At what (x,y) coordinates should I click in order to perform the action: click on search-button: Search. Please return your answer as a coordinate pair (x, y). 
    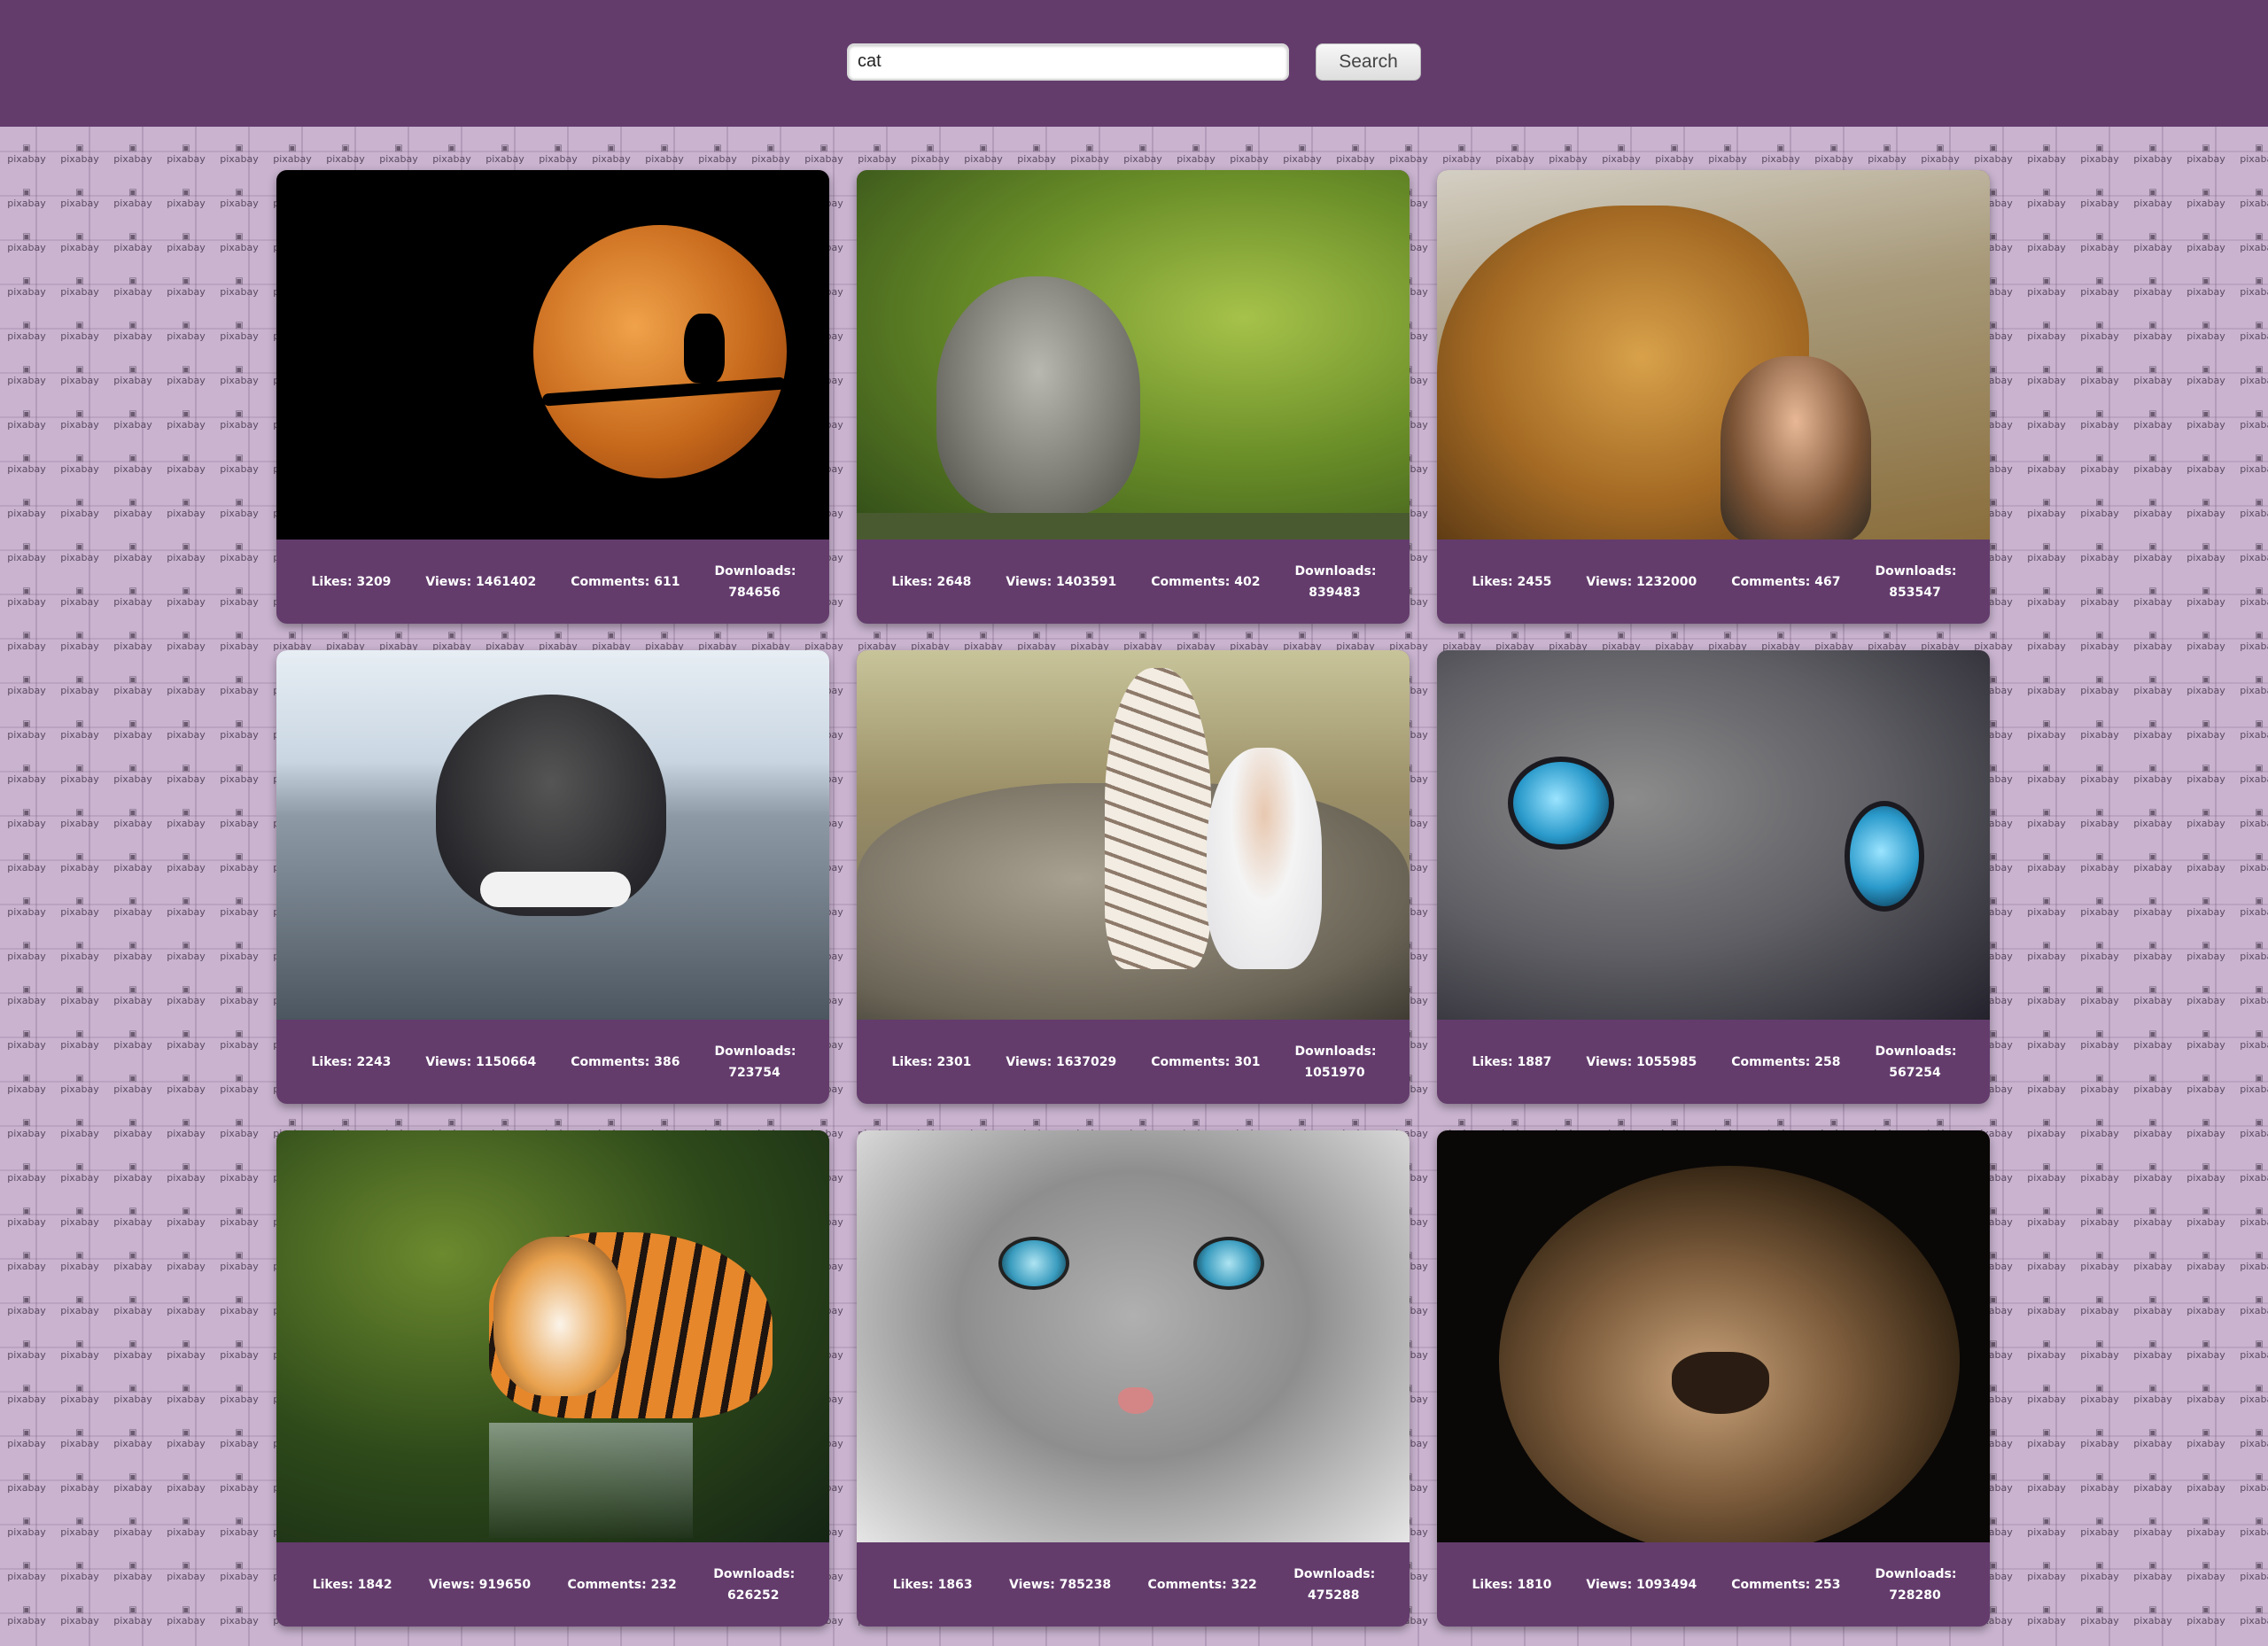
    Looking at the image, I should click on (1368, 62).